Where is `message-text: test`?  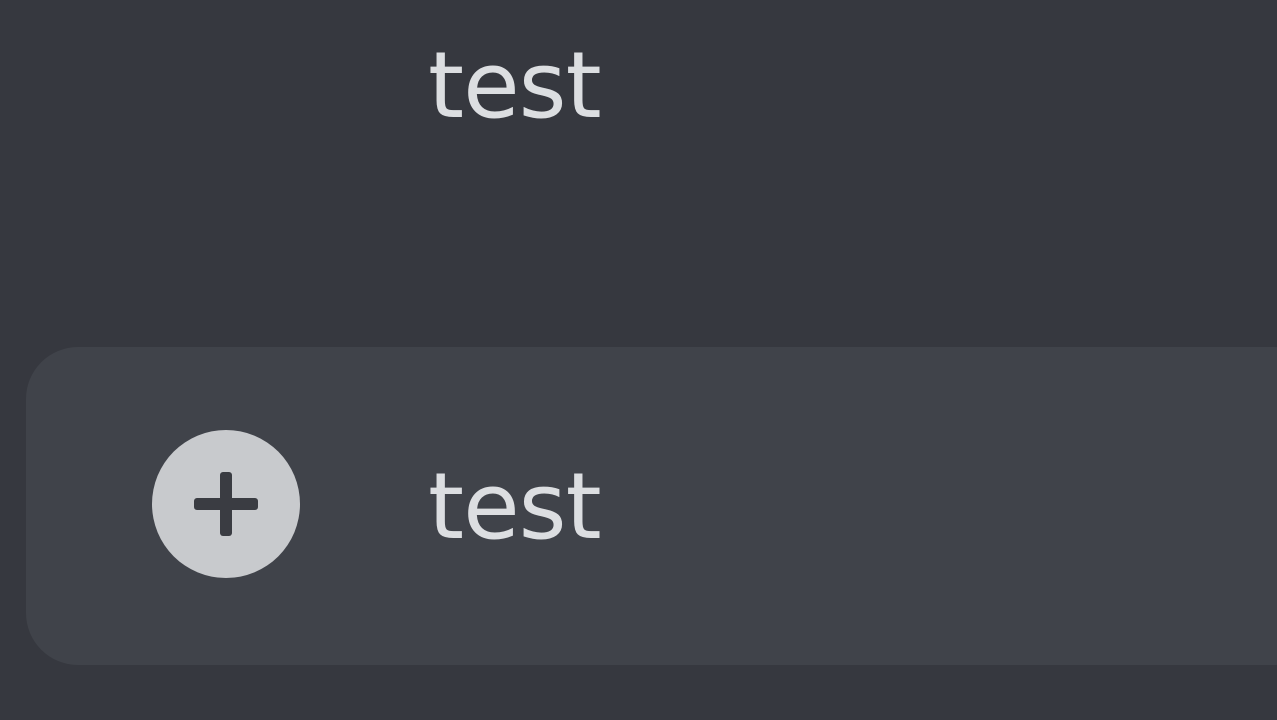
message-text: test is located at coordinates (515, 85).